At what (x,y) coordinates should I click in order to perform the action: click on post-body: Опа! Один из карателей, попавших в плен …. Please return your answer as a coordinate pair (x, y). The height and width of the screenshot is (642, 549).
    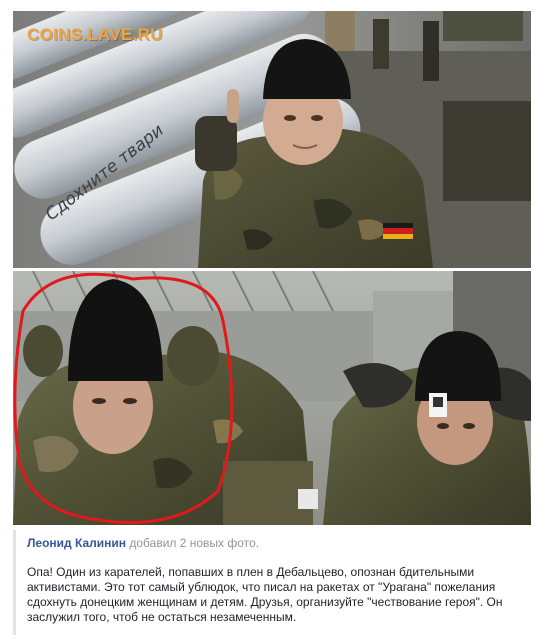
    Looking at the image, I should click on (265, 594).